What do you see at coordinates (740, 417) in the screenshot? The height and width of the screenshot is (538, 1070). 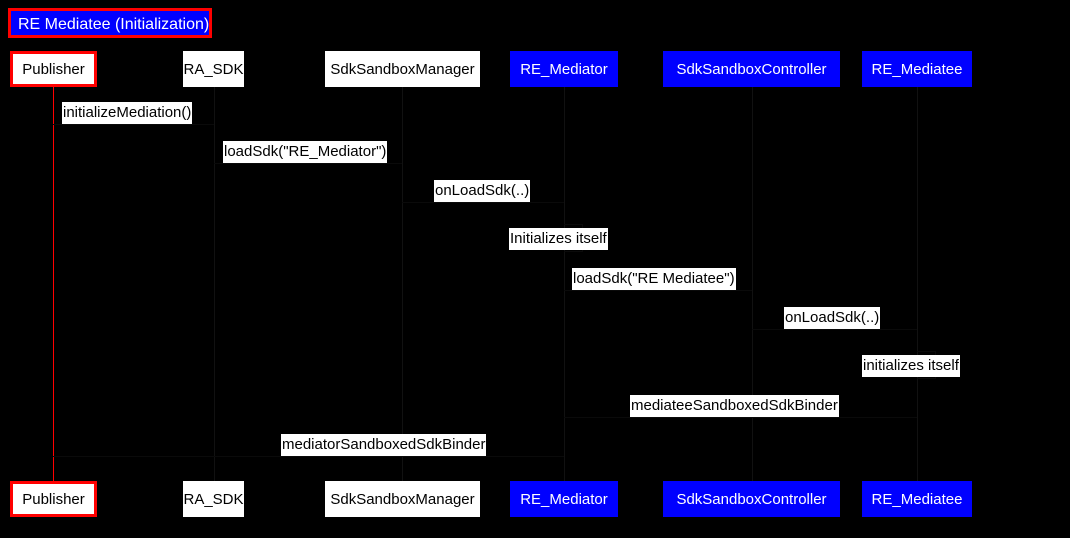 I see `message-arrow-m8` at bounding box center [740, 417].